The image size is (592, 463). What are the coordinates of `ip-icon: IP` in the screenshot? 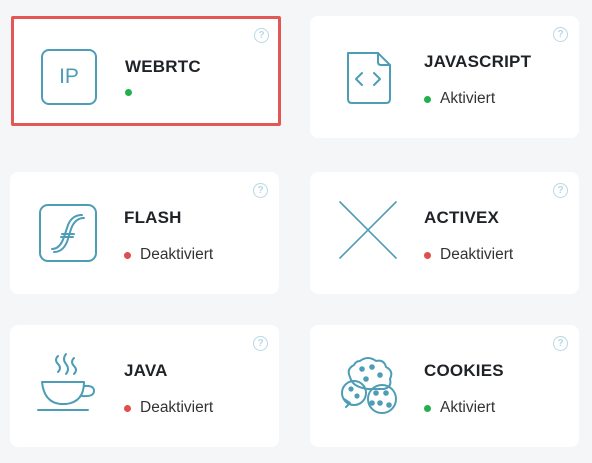 It's located at (70, 78).